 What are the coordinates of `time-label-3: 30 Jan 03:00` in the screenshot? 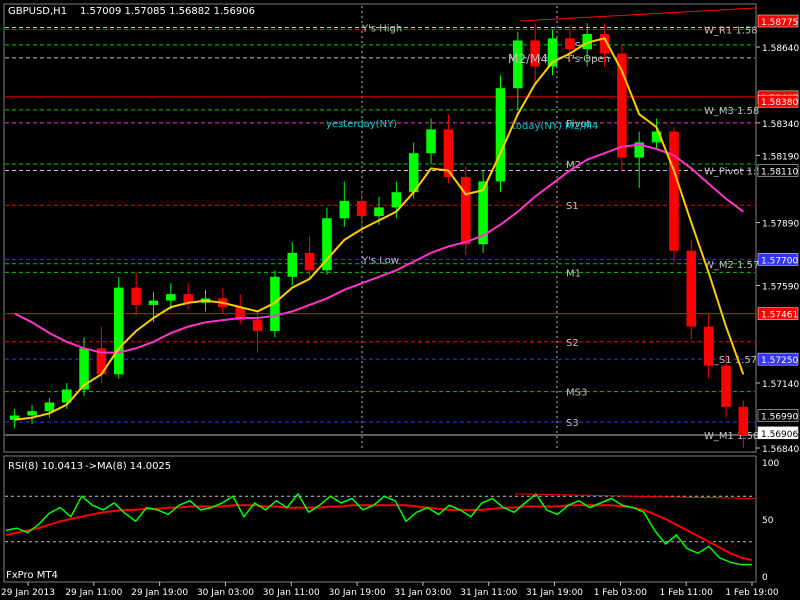 It's located at (225, 593).